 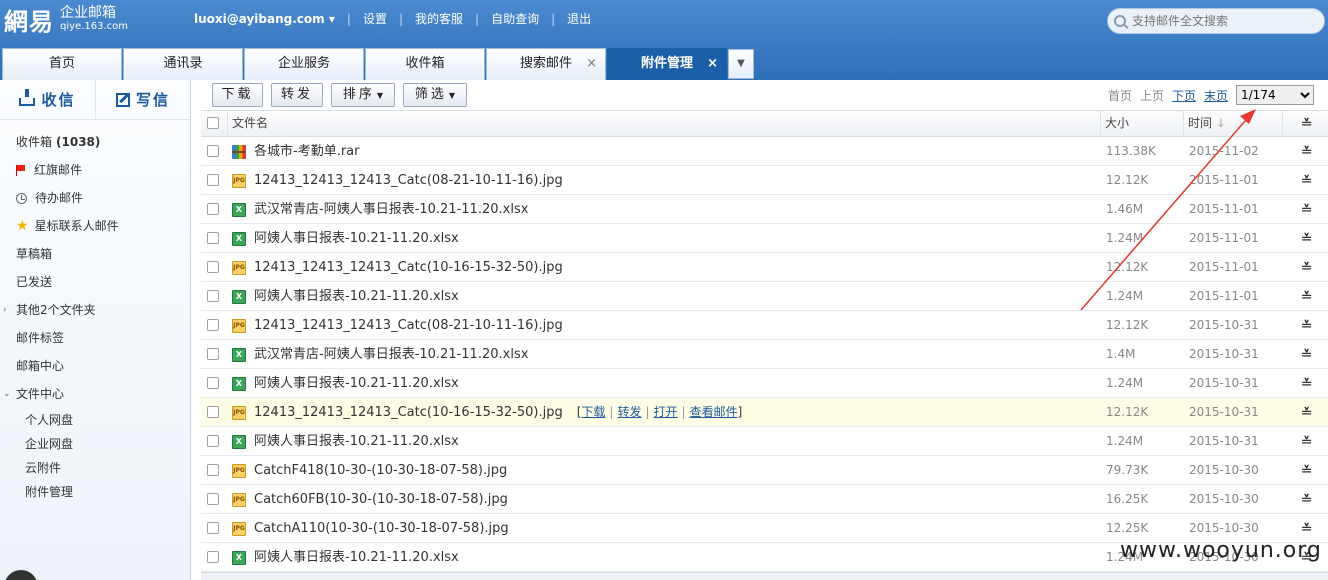 I want to click on sort-dropdown: 排序 ▼, so click(x=363, y=95).